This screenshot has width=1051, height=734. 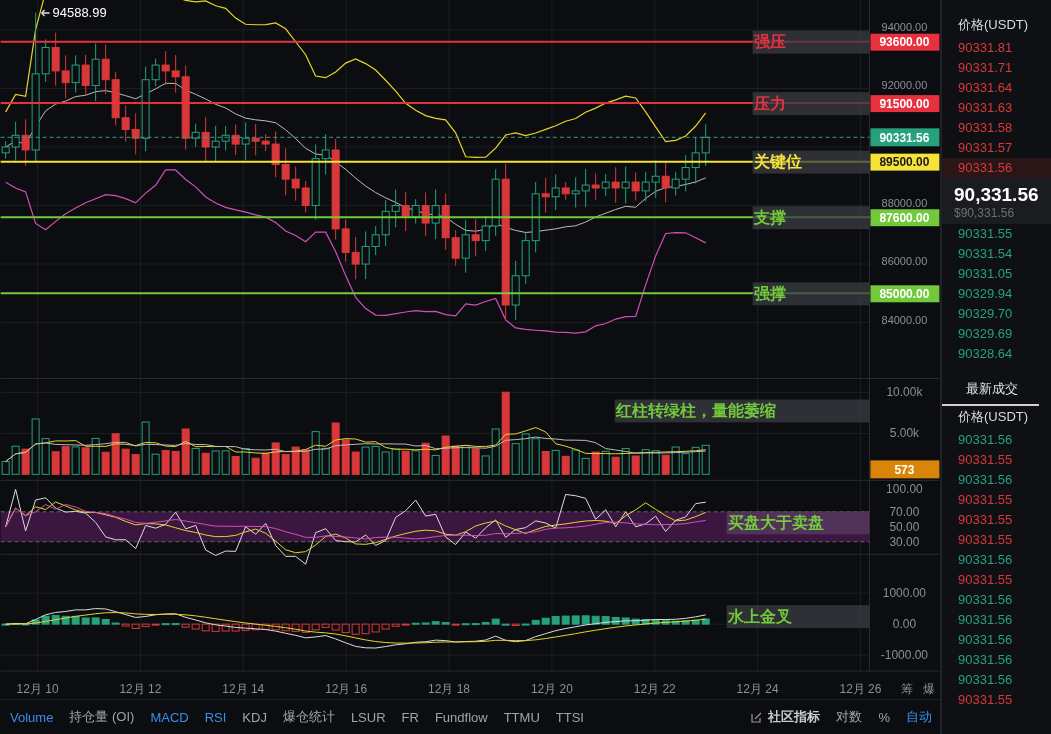 What do you see at coordinates (904, 433) in the screenshot?
I see `volume-axis-label: 5.00k` at bounding box center [904, 433].